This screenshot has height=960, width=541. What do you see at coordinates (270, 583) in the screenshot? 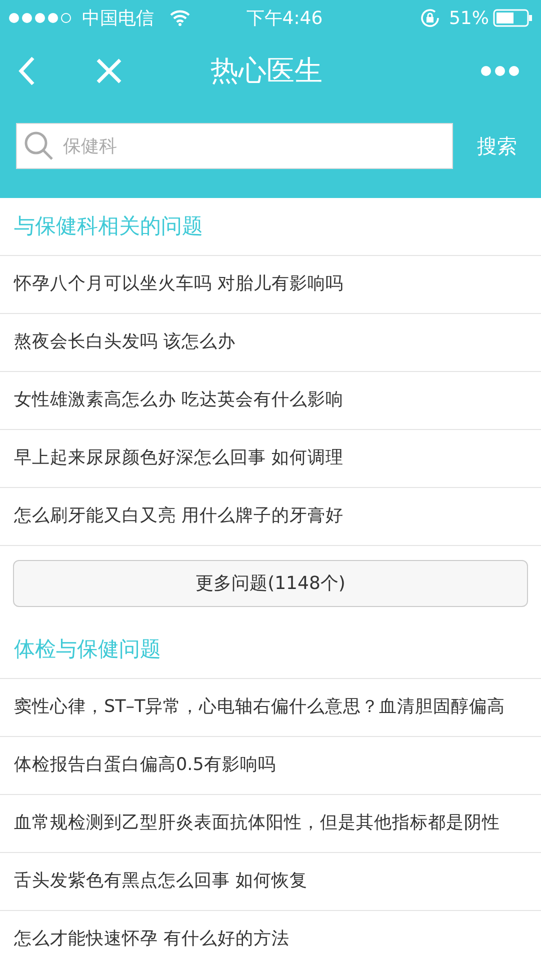
I see `more-questions-button: 更多问题(1148个)` at bounding box center [270, 583].